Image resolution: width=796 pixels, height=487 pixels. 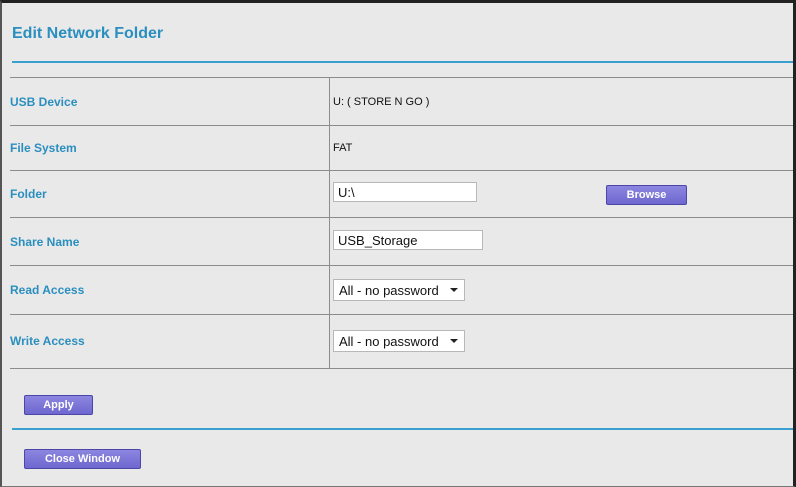 I want to click on share-name-label: Share Name, so click(x=45, y=242).